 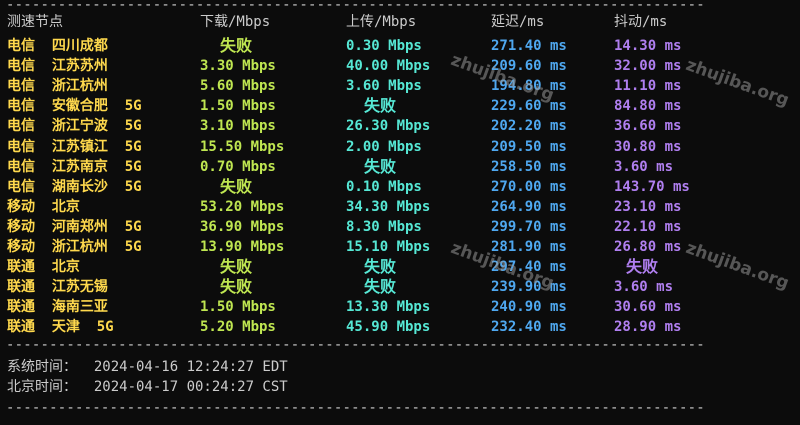 What do you see at coordinates (147, 367) in the screenshot?
I see `system-time: 系统时间： 2024-04-16 12:24:27 EDT` at bounding box center [147, 367].